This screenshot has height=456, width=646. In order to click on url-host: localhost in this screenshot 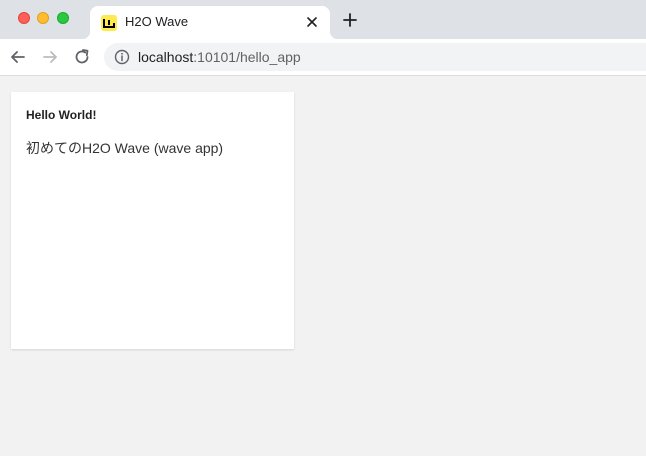, I will do `click(166, 57)`.